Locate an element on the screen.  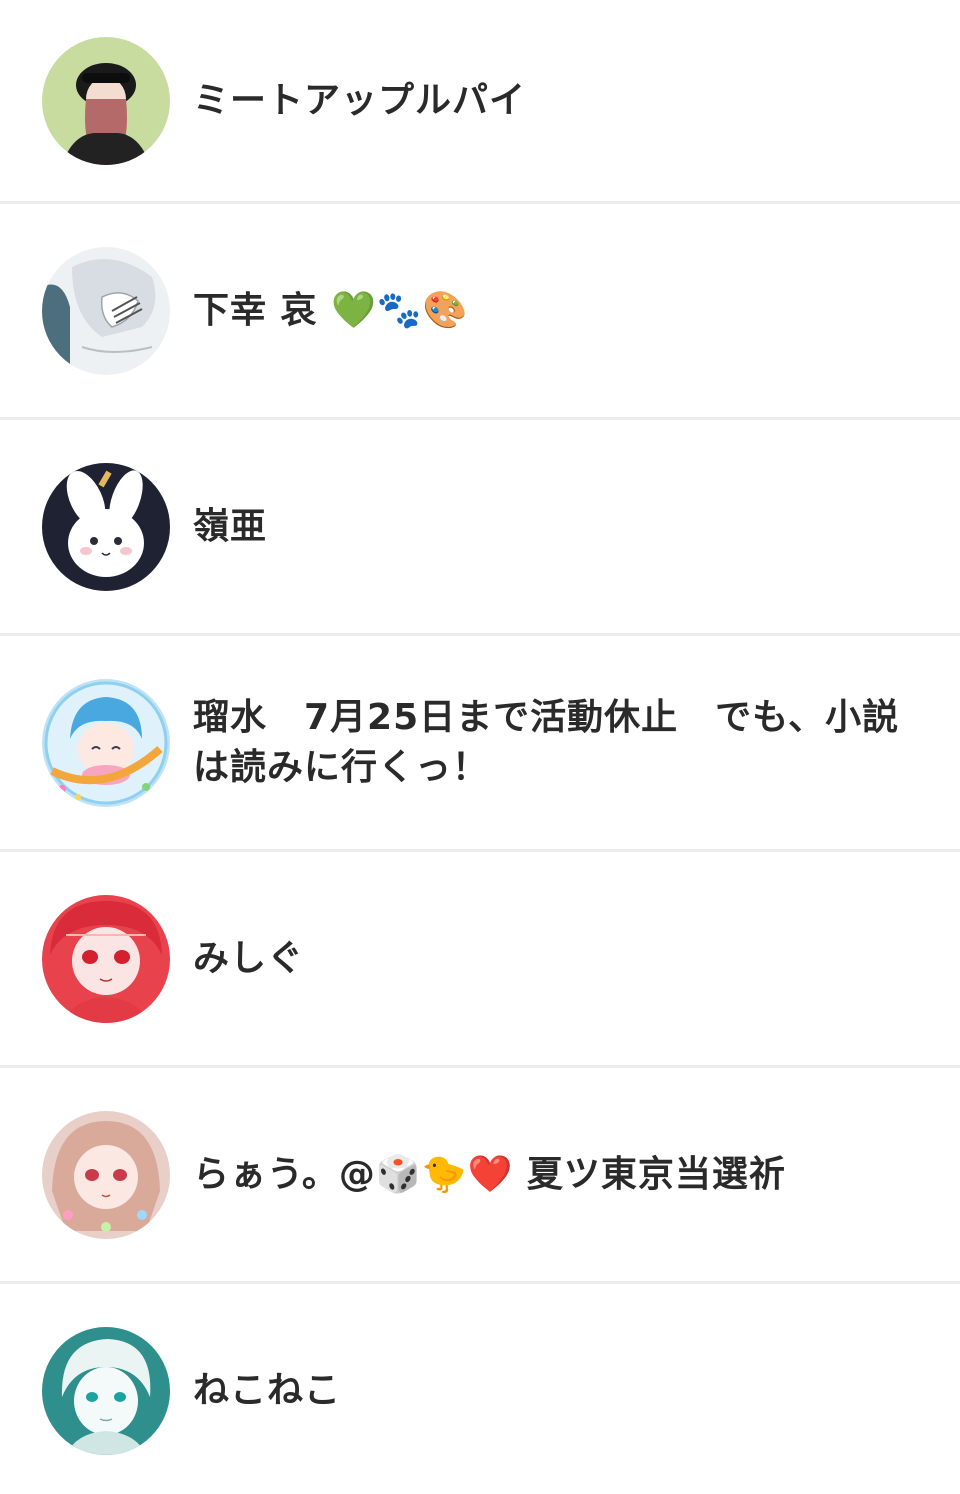
list-item: ねこねこ is located at coordinates (480, 1389).